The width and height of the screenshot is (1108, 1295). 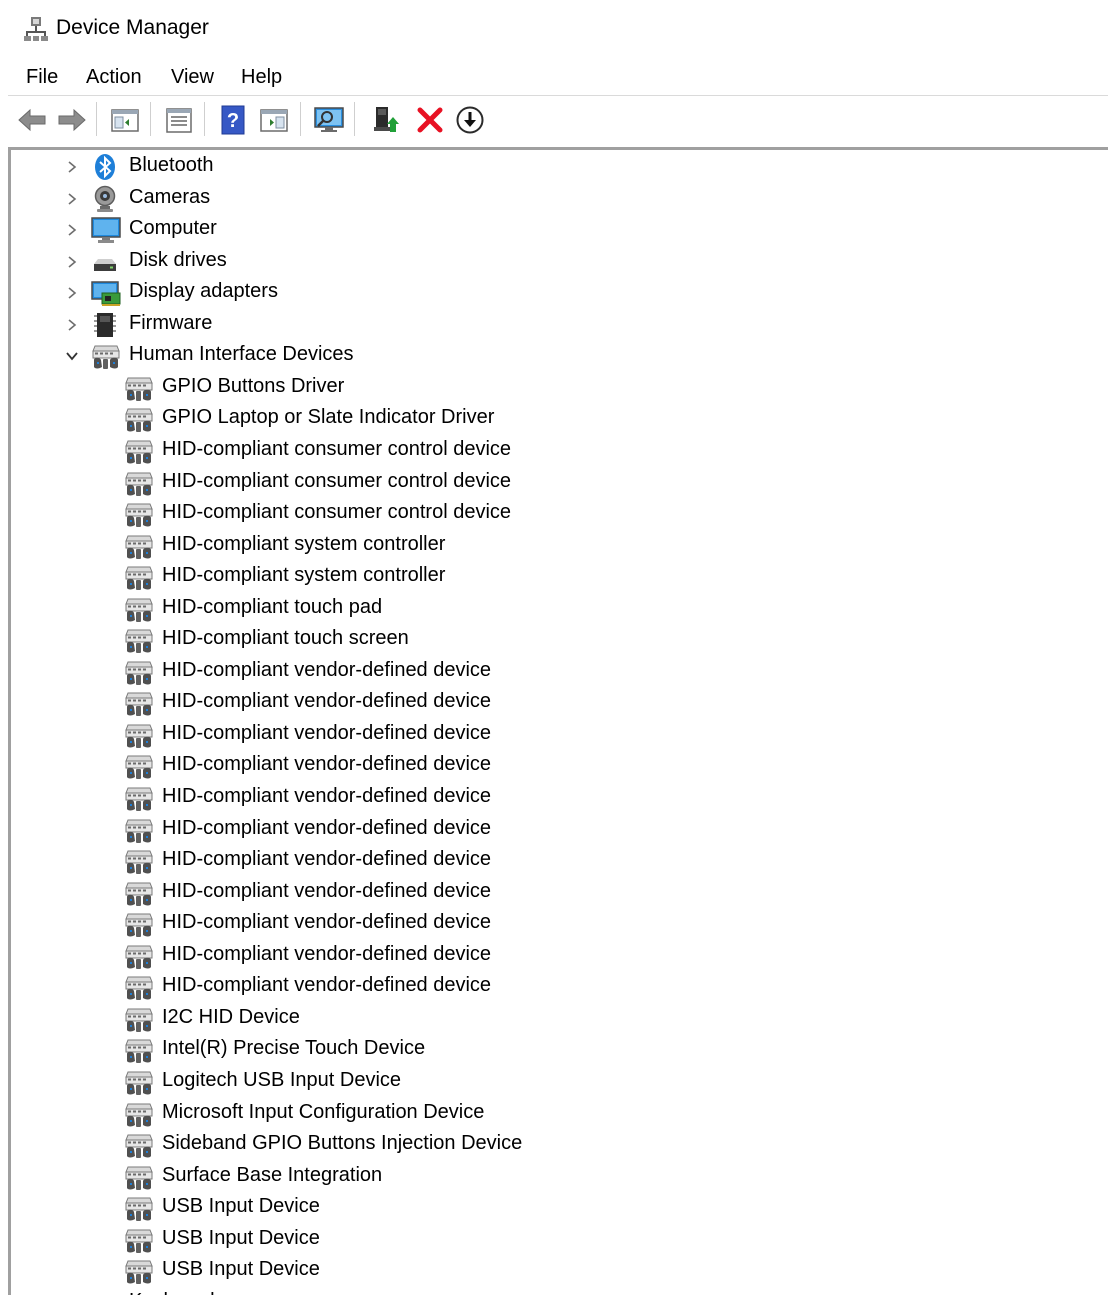 I want to click on menu-help: Help, so click(x=261, y=77).